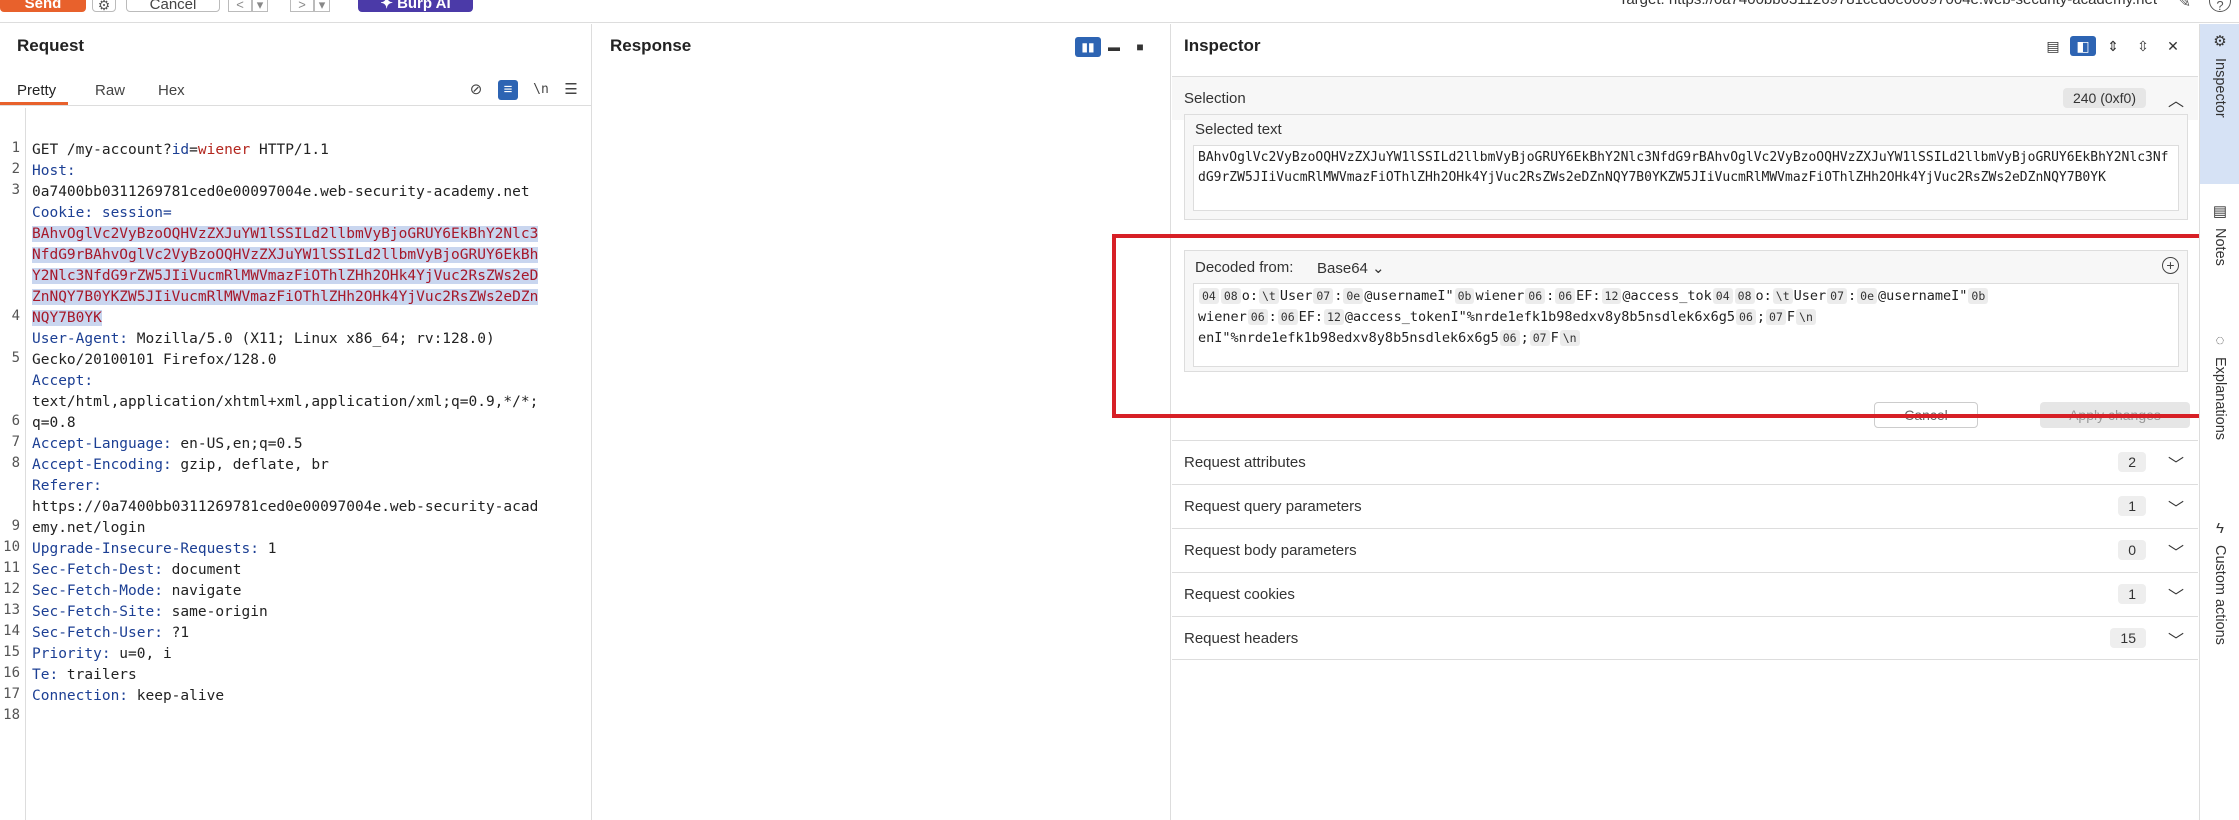 The width and height of the screenshot is (2239, 820). I want to click on code-line-2: Host:, so click(308, 171).